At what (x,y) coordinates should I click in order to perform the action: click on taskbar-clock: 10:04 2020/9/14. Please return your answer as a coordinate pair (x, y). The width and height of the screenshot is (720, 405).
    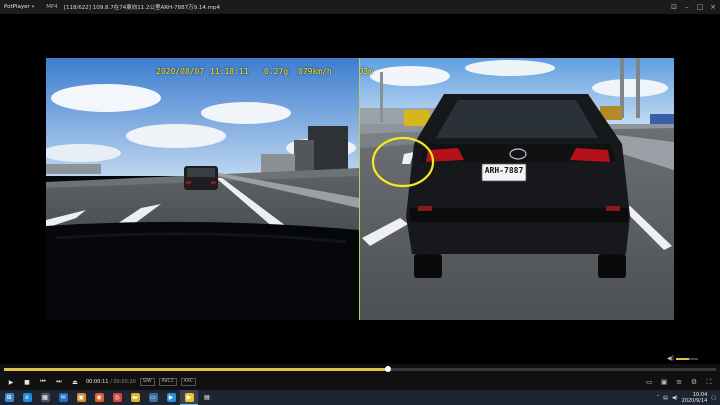
    Looking at the image, I should click on (695, 398).